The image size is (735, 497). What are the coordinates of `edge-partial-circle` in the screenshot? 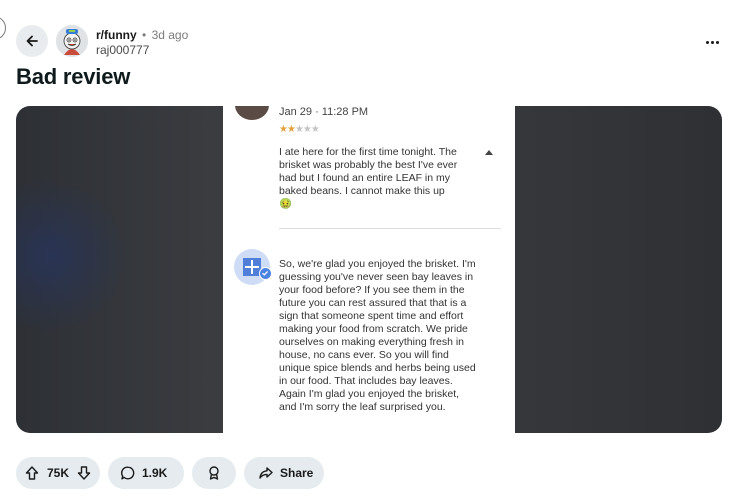 It's located at (3, 28).